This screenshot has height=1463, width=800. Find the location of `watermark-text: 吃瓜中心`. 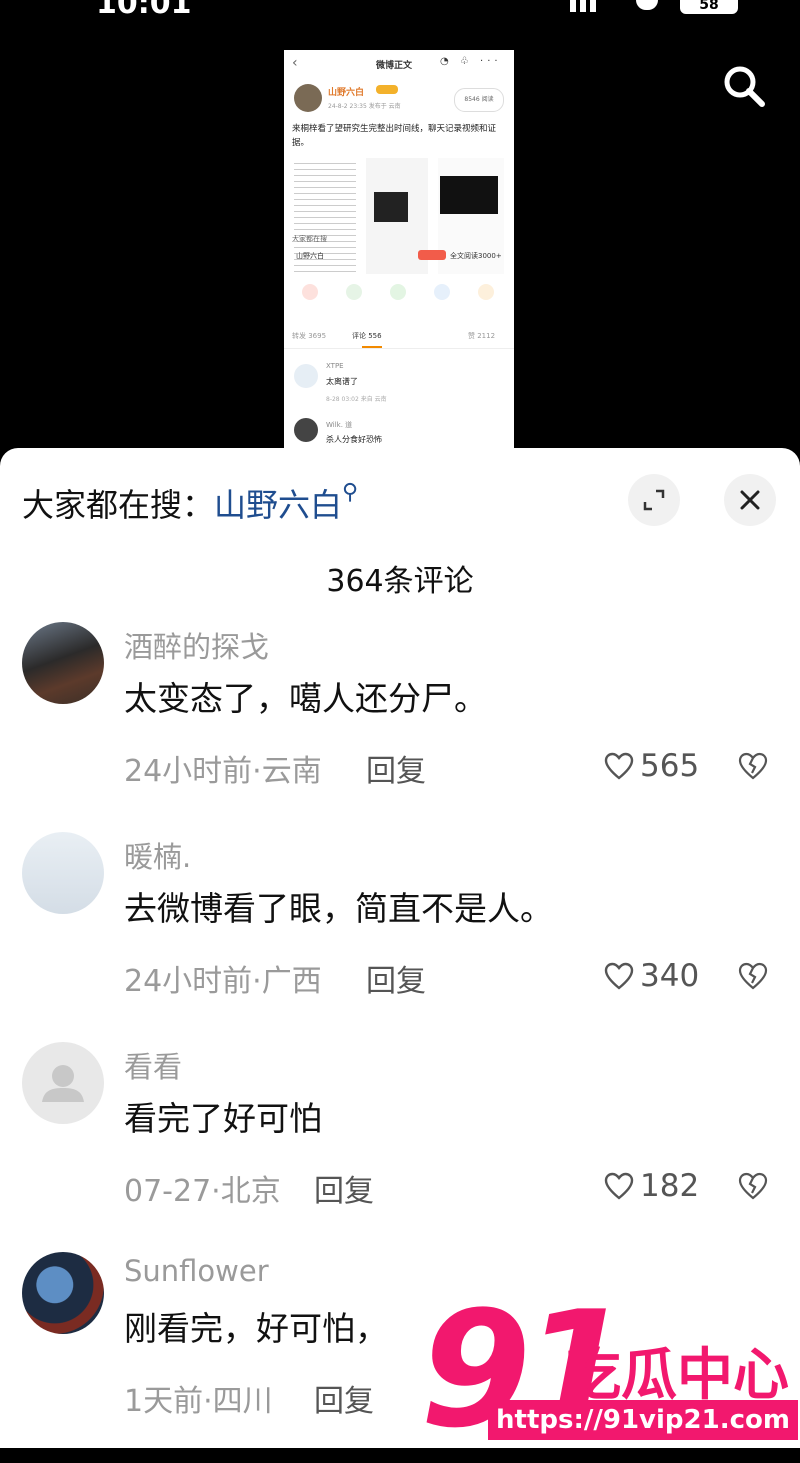

watermark-text: 吃瓜中心 is located at coordinates (677, 1375).